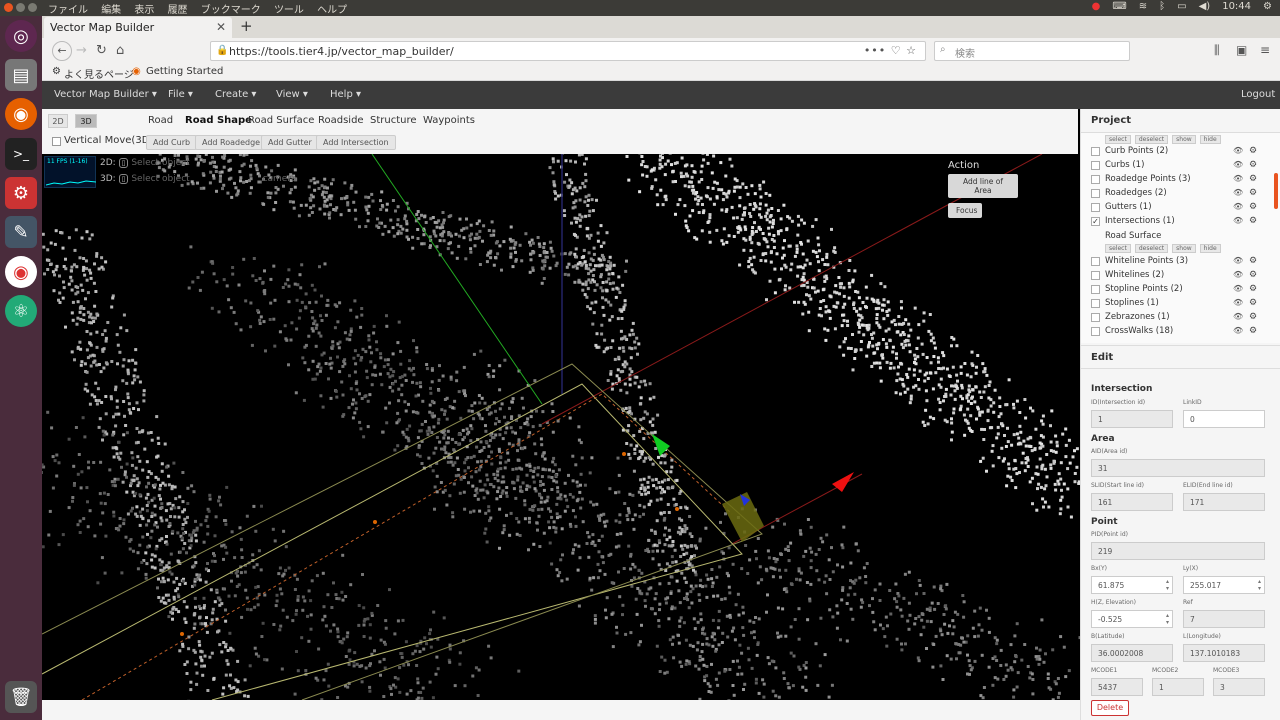 This screenshot has width=1280, height=720. I want to click on delete-button: Delete, so click(1110, 708).